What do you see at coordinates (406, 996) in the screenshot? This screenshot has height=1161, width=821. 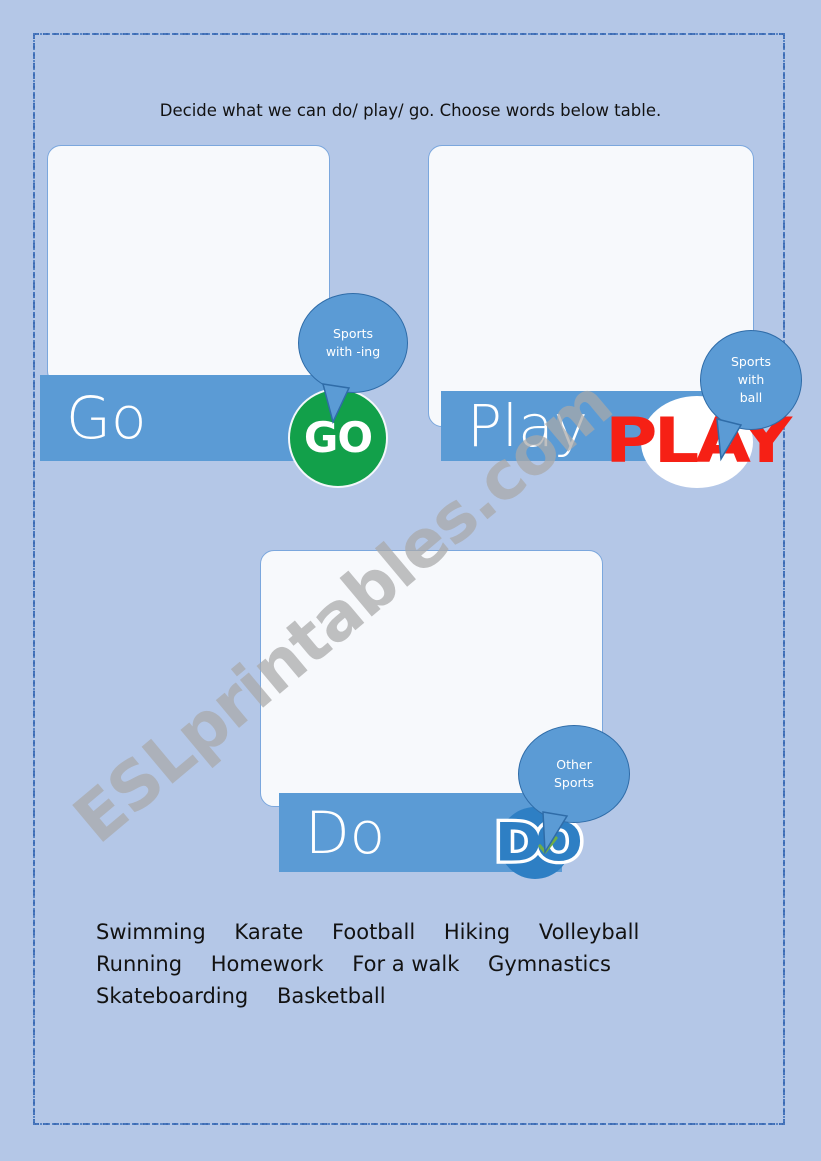 I see `word-bank-row: Skateboarding Basketball` at bounding box center [406, 996].